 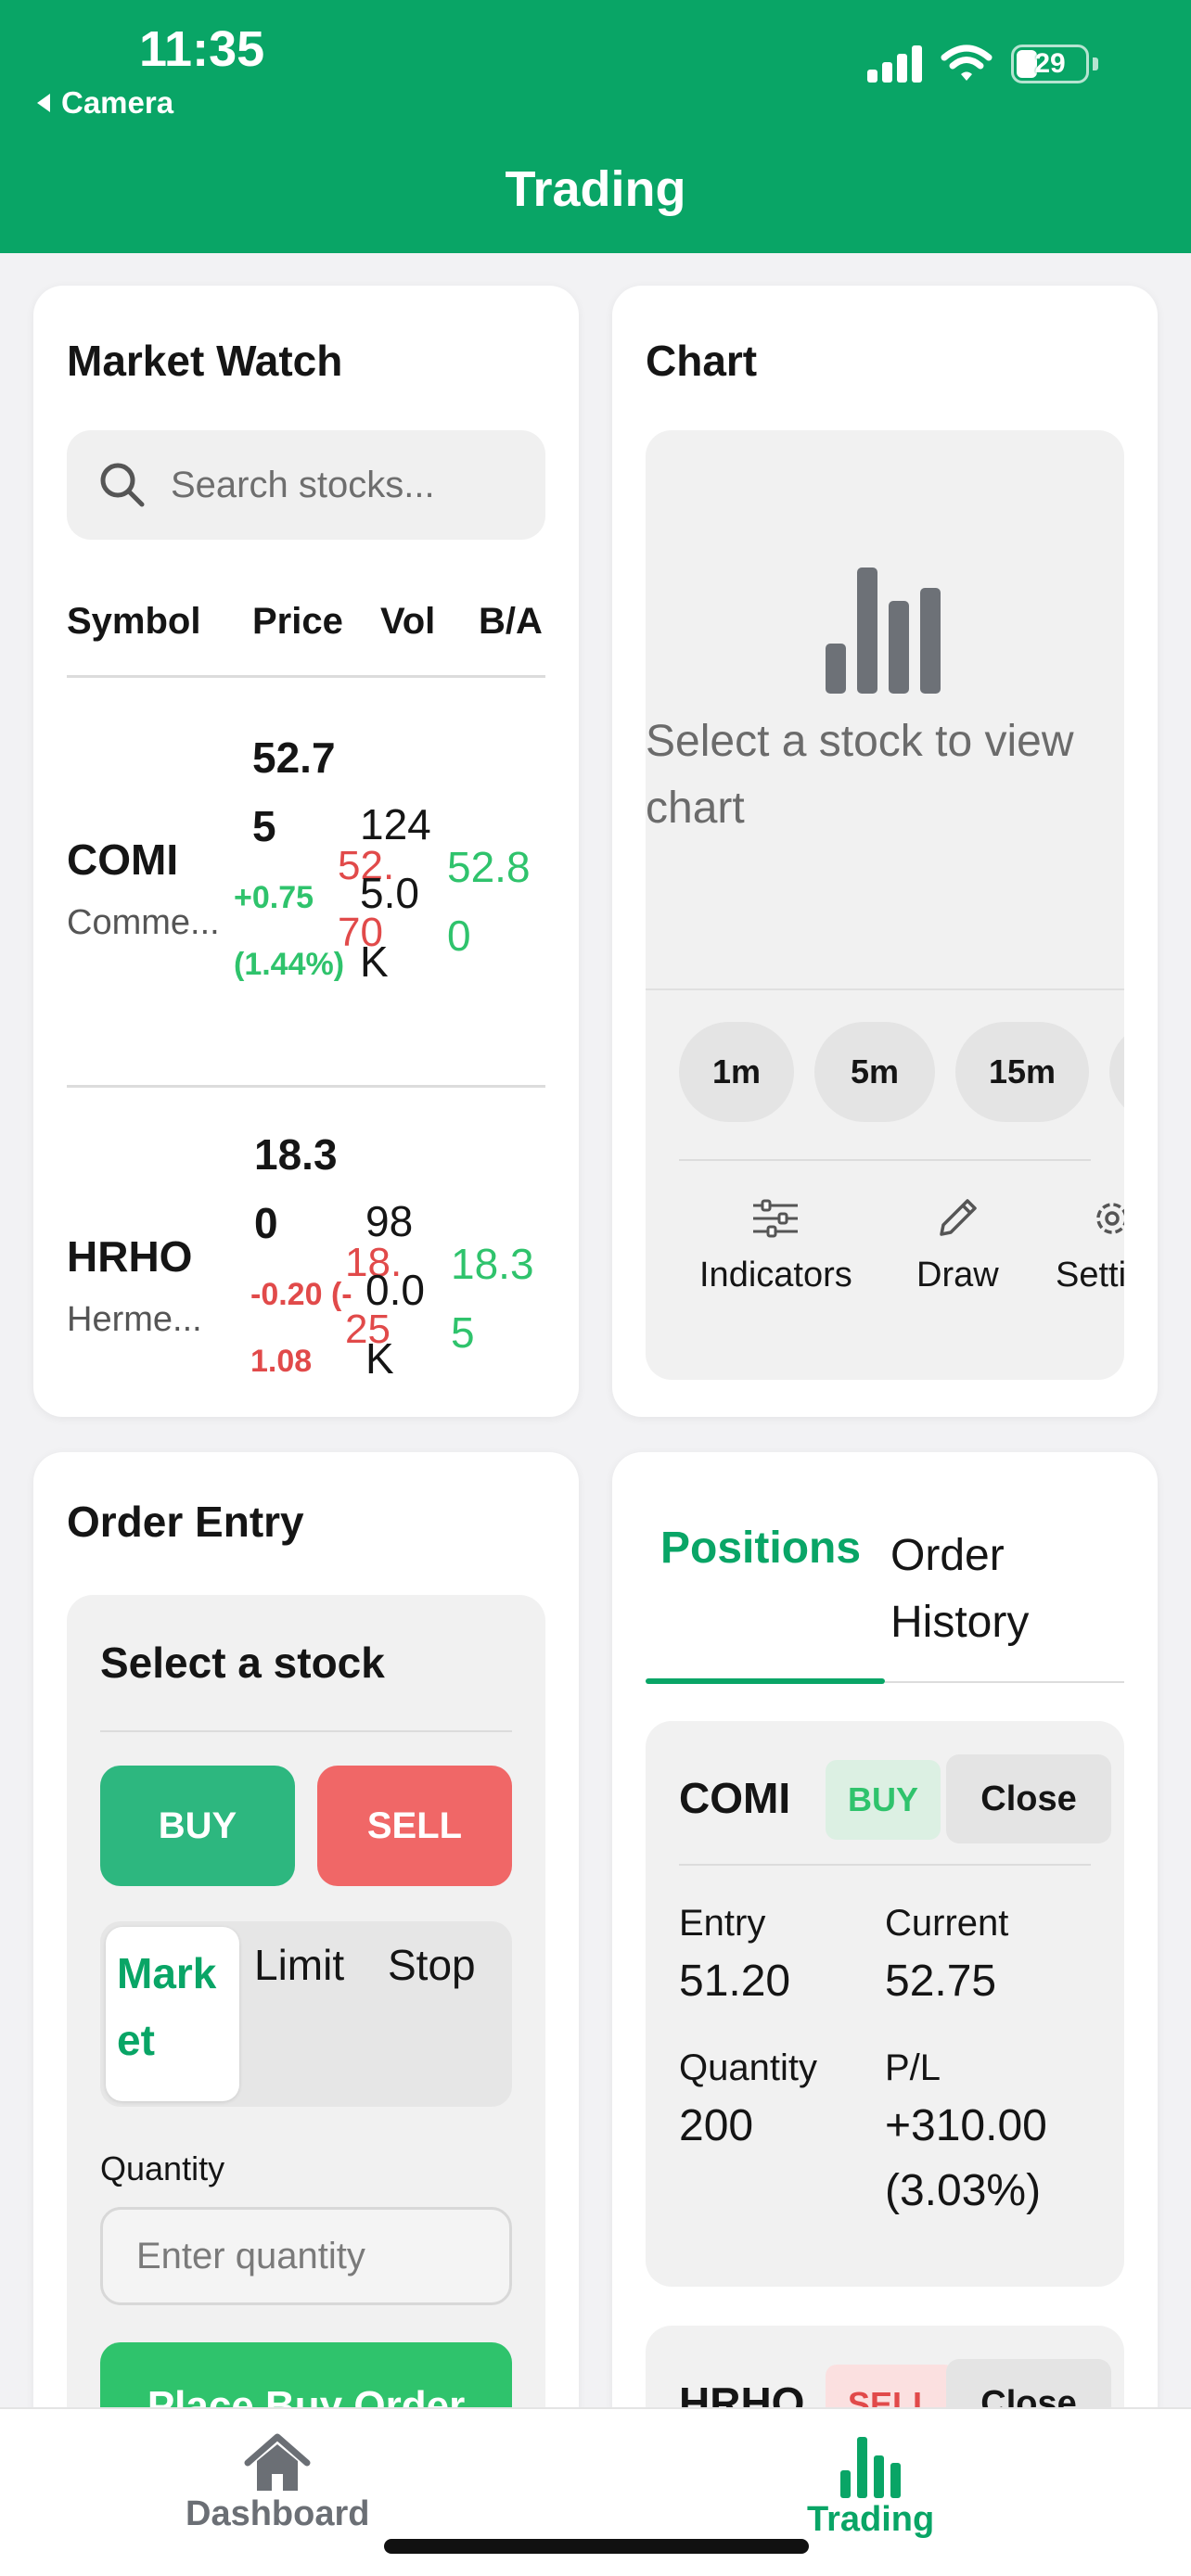 I want to click on draw-tool: Draw, so click(x=958, y=1238).